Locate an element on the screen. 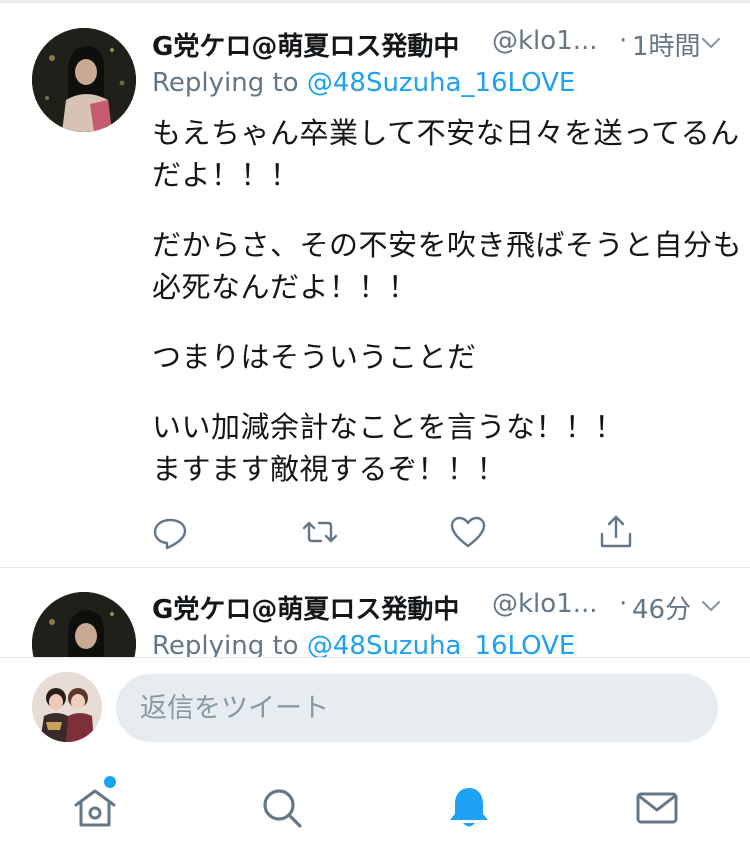 Image resolution: width=750 pixels, height=856 pixels. tweet-header: G党ケロ@萌夏ロス発動中 @klo1... · 46分 is located at coordinates (442, 607).